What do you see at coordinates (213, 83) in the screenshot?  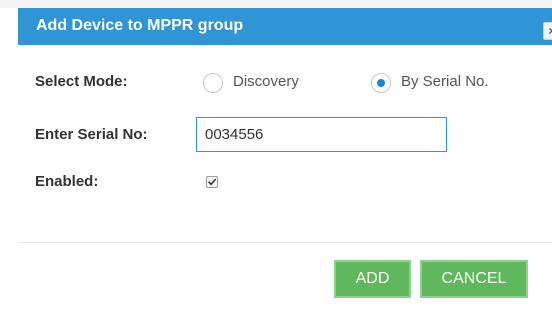 I see `radio-discovery` at bounding box center [213, 83].